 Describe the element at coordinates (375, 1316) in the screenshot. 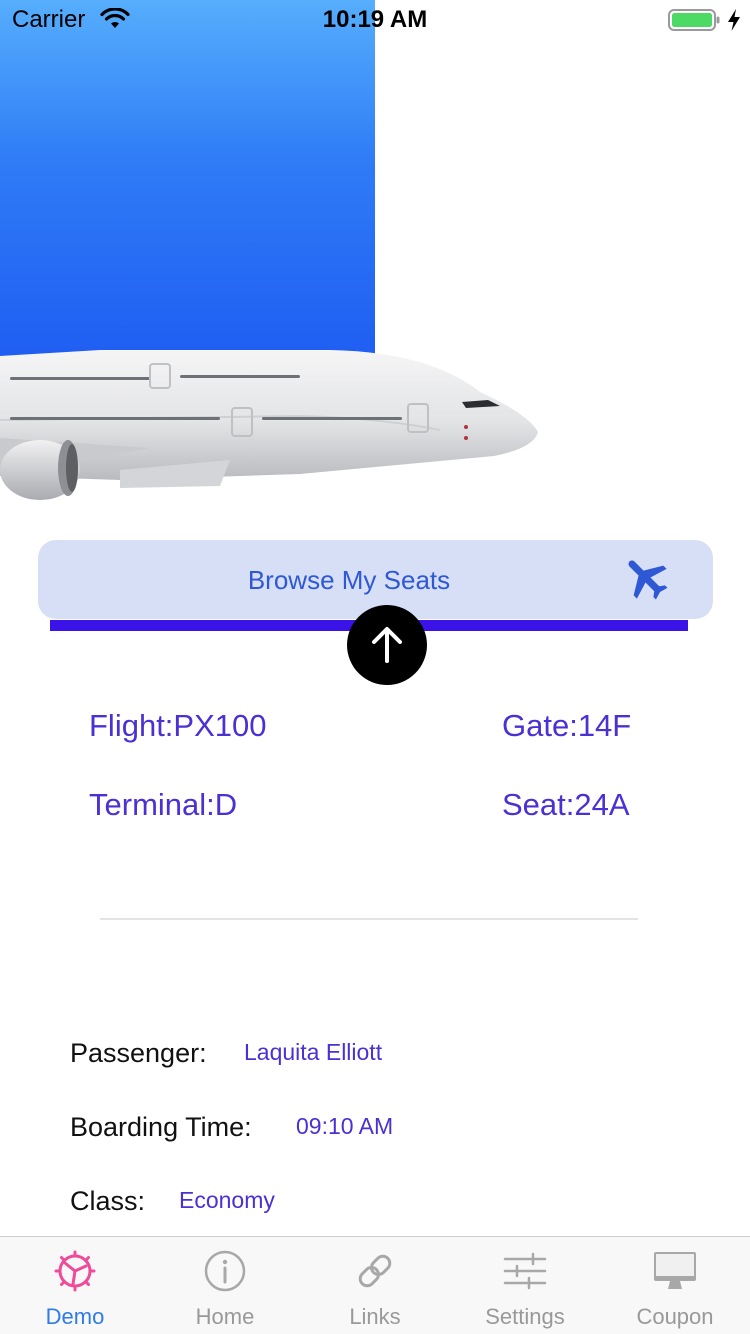

I see `tab-links-label: Links` at that location.